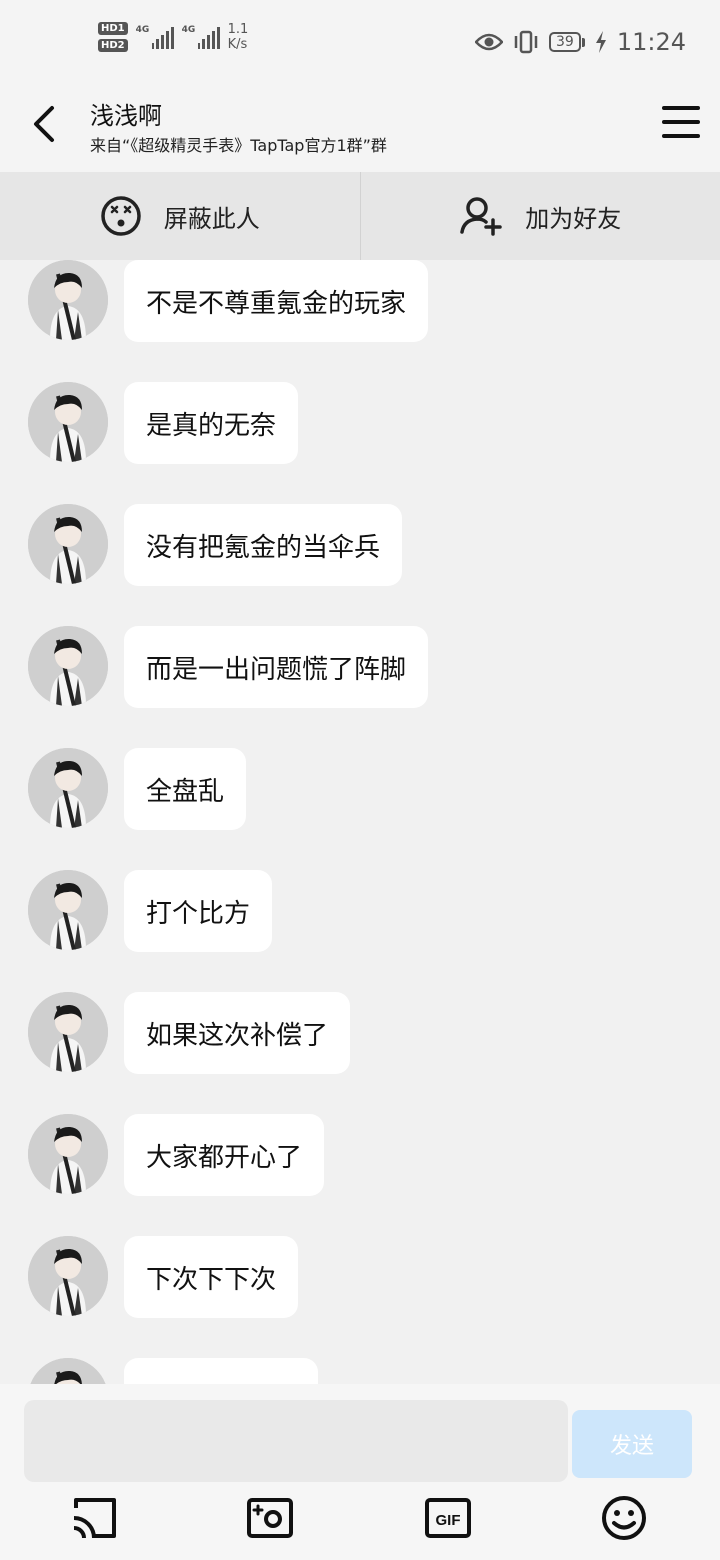 This screenshot has height=1560, width=720. I want to click on composer-toolbar: GIF, so click(360, 1520).